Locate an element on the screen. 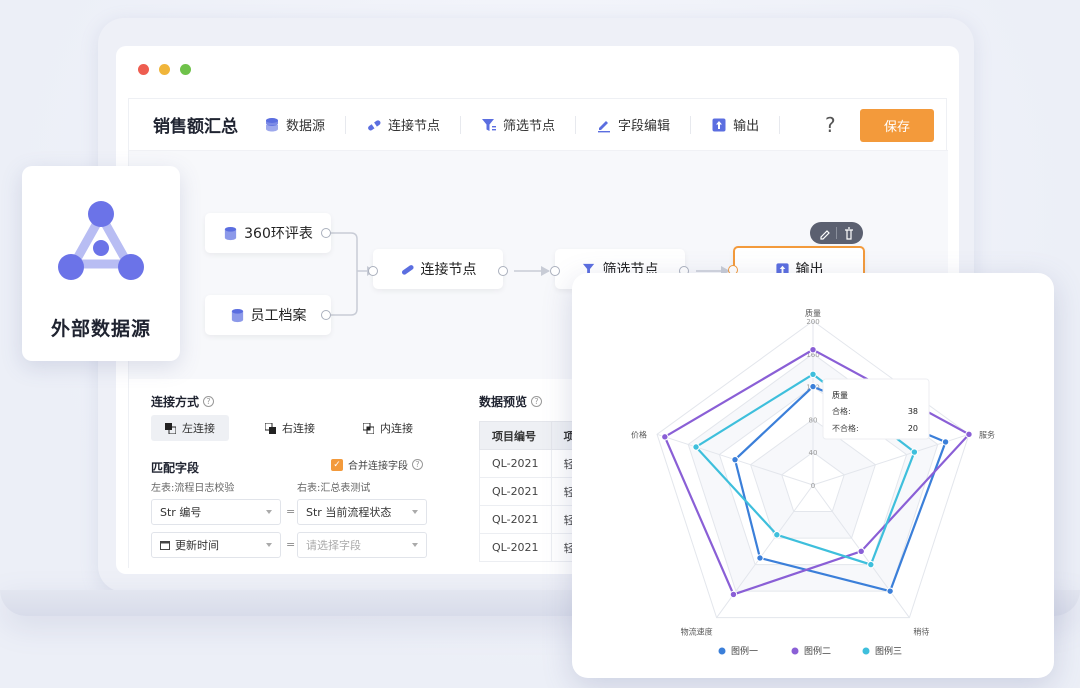 The image size is (1080, 688). flow-node-source1: 360环评表 is located at coordinates (268, 233).